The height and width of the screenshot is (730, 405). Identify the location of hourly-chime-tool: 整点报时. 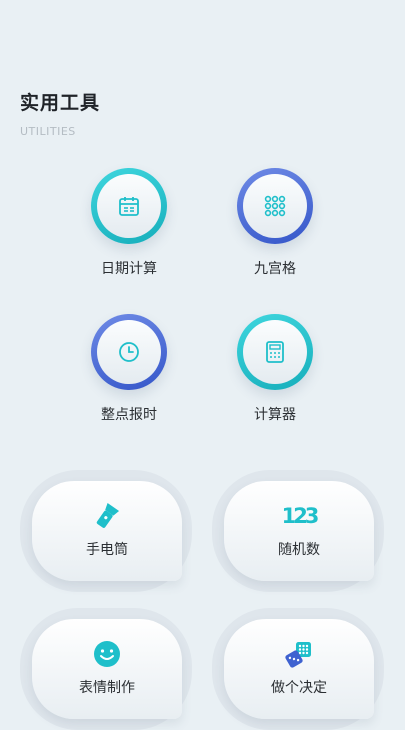
(129, 369).